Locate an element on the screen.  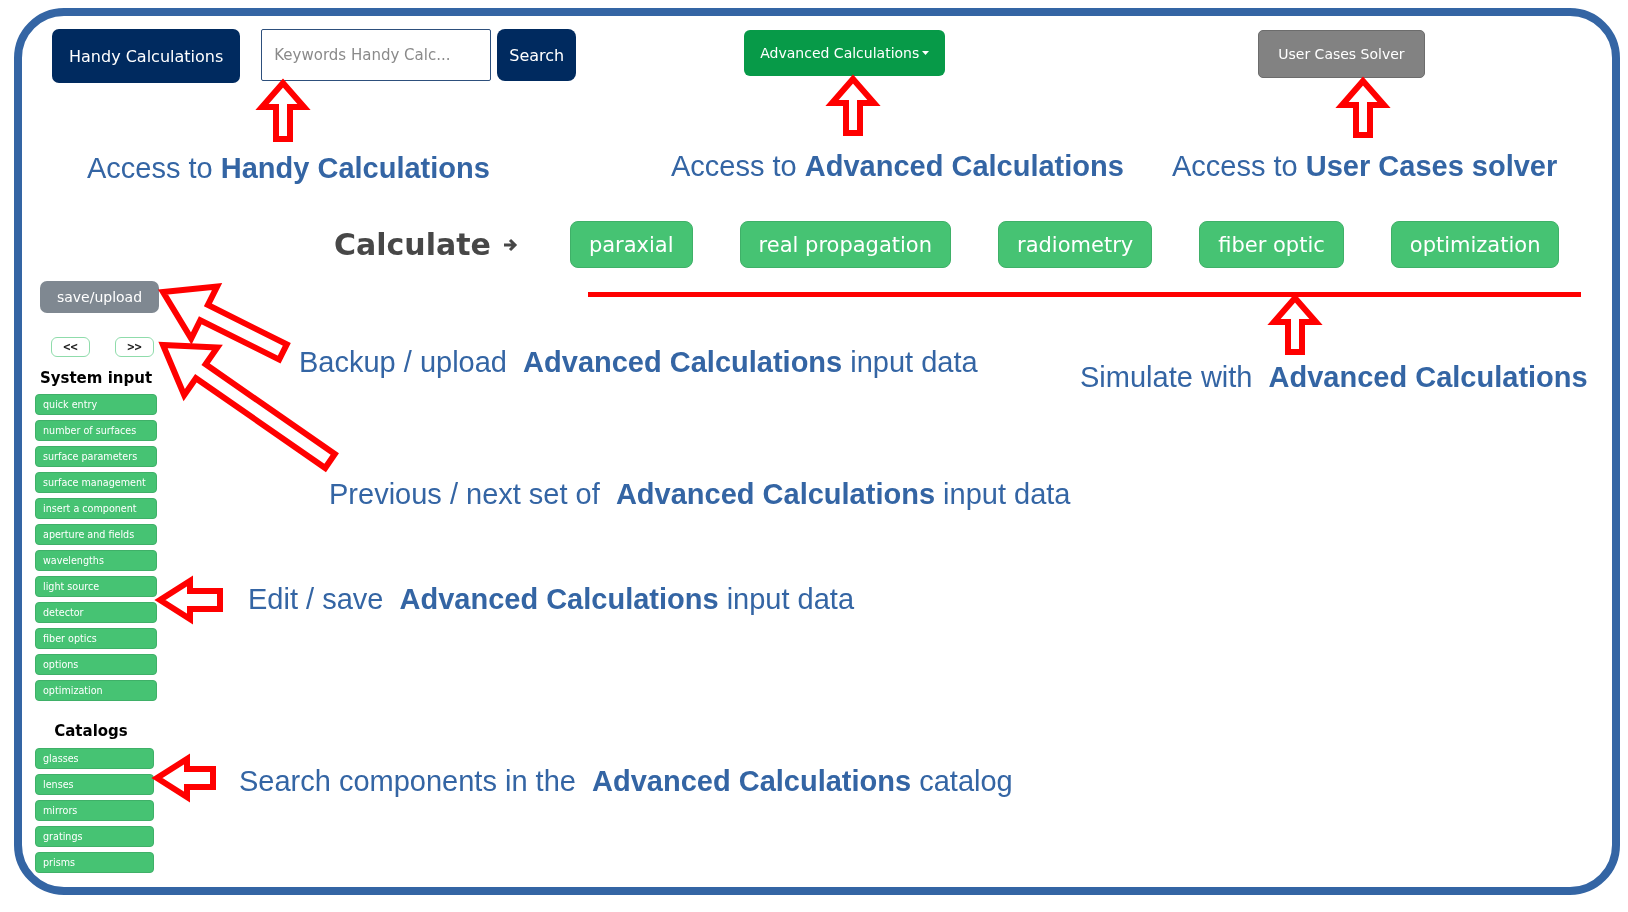
annotation-text: Access to Advanced Calculations is located at coordinates (897, 166).